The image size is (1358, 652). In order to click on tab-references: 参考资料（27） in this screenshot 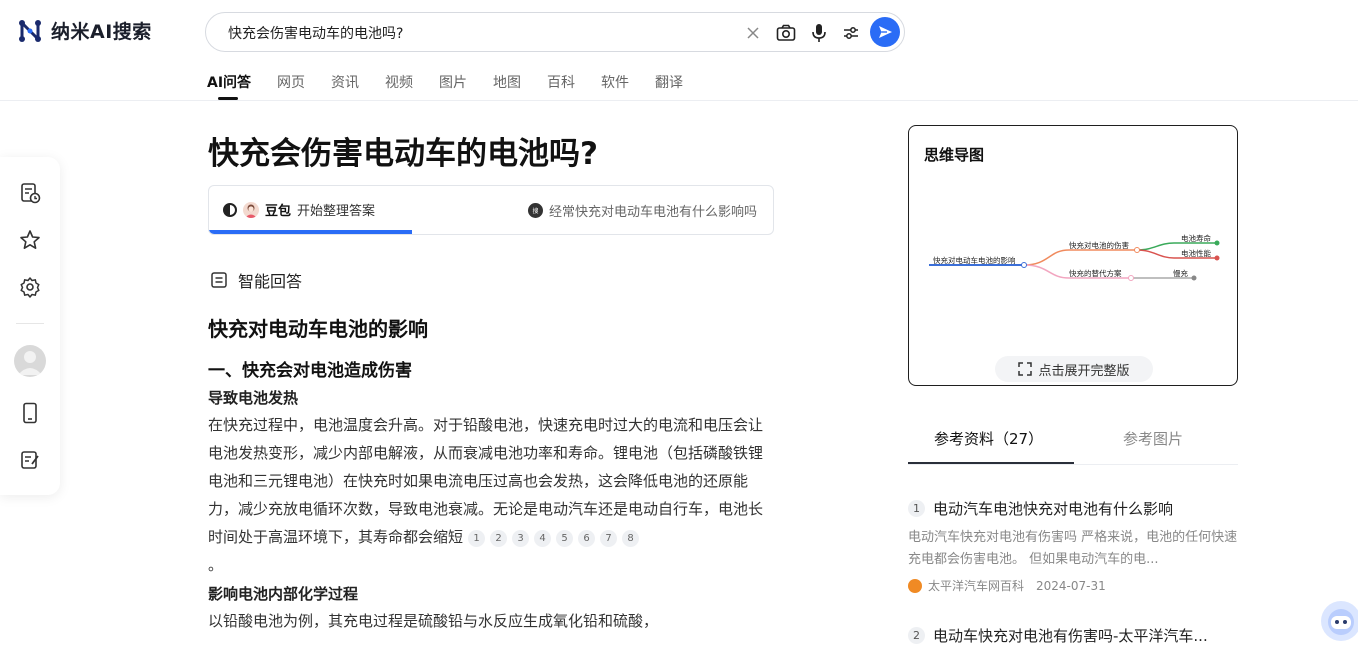, I will do `click(988, 438)`.